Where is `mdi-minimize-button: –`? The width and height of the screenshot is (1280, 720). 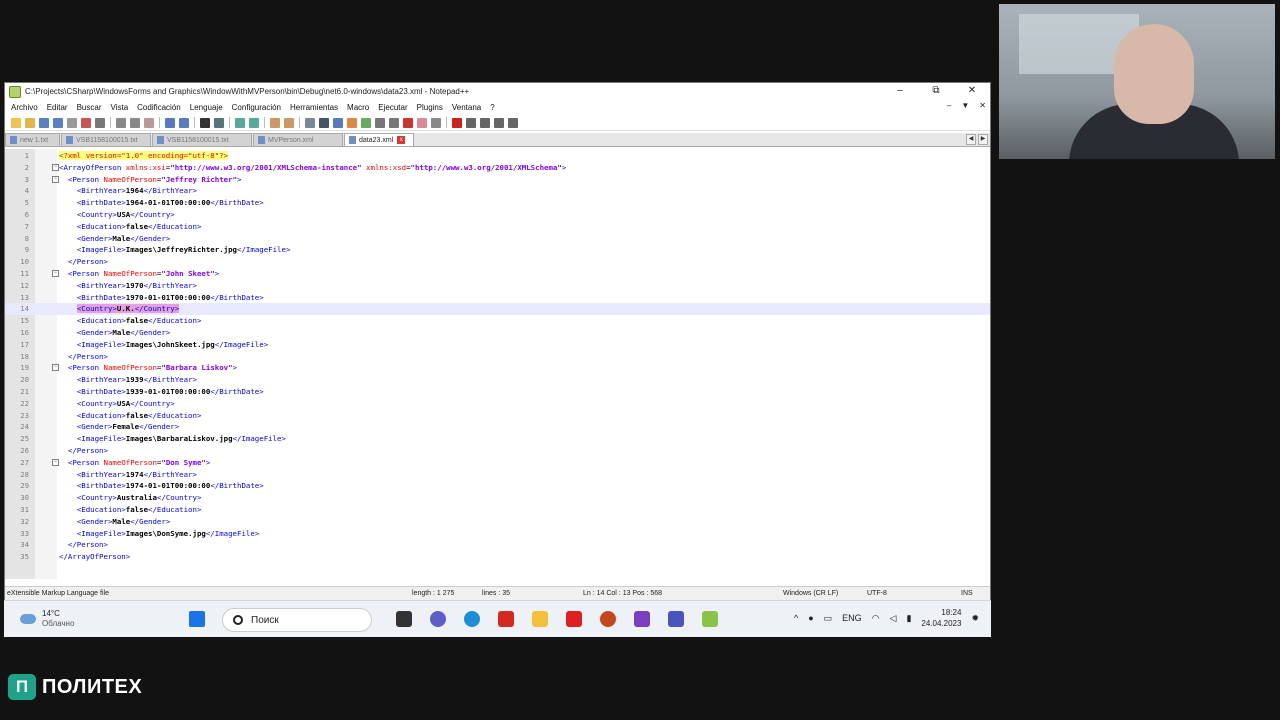 mdi-minimize-button: – is located at coordinates (949, 105).